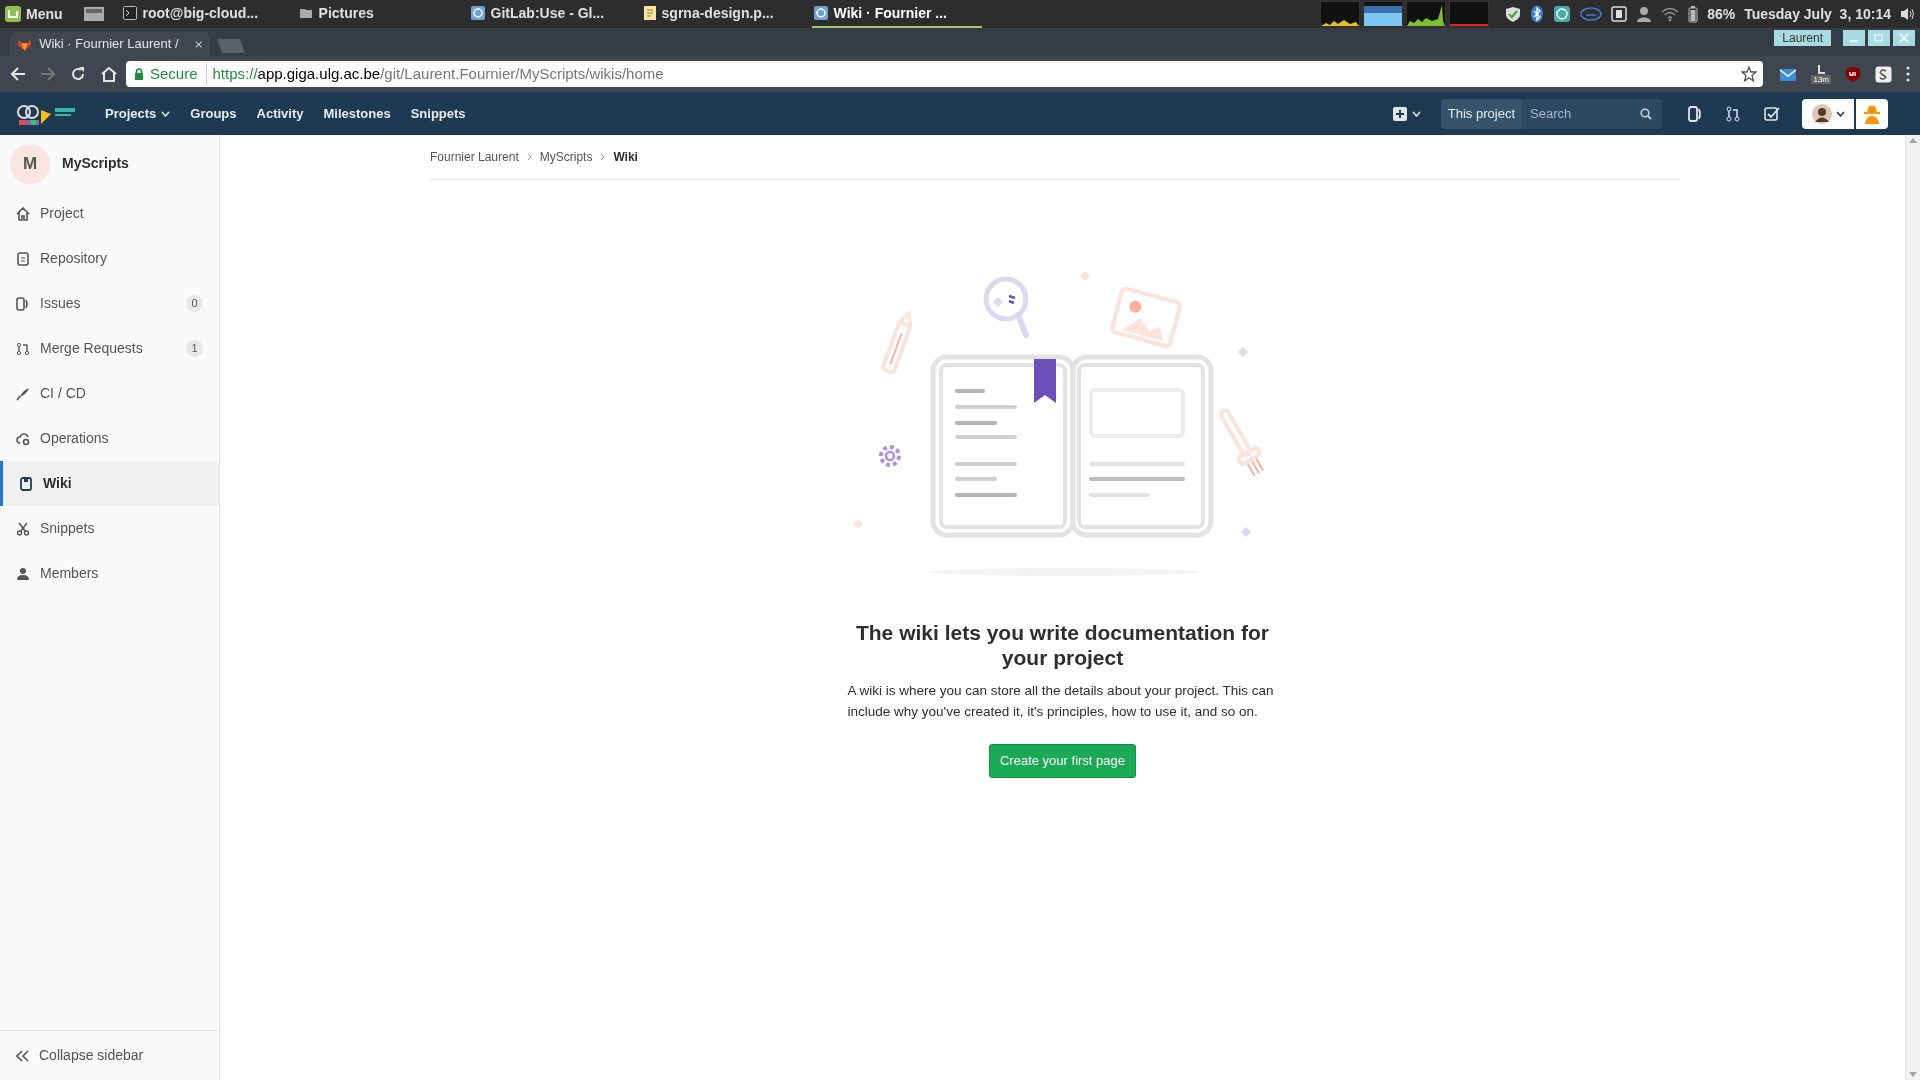 This screenshot has width=1920, height=1080. Describe the element at coordinates (26, 483) in the screenshot. I see `book-icon` at that location.